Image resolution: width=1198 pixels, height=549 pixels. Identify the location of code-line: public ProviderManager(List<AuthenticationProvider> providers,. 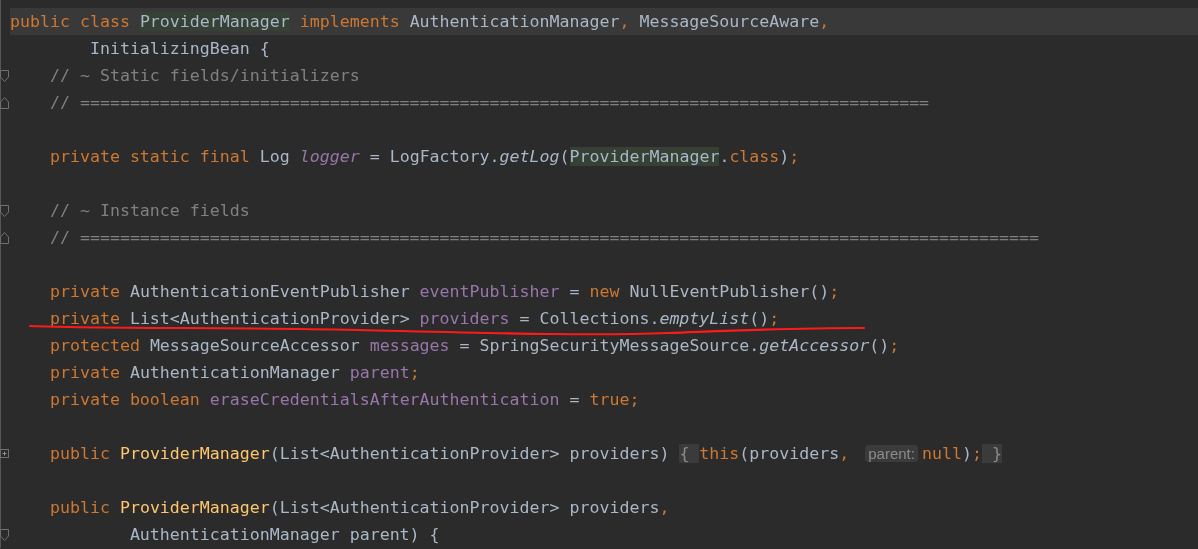
(359, 508).